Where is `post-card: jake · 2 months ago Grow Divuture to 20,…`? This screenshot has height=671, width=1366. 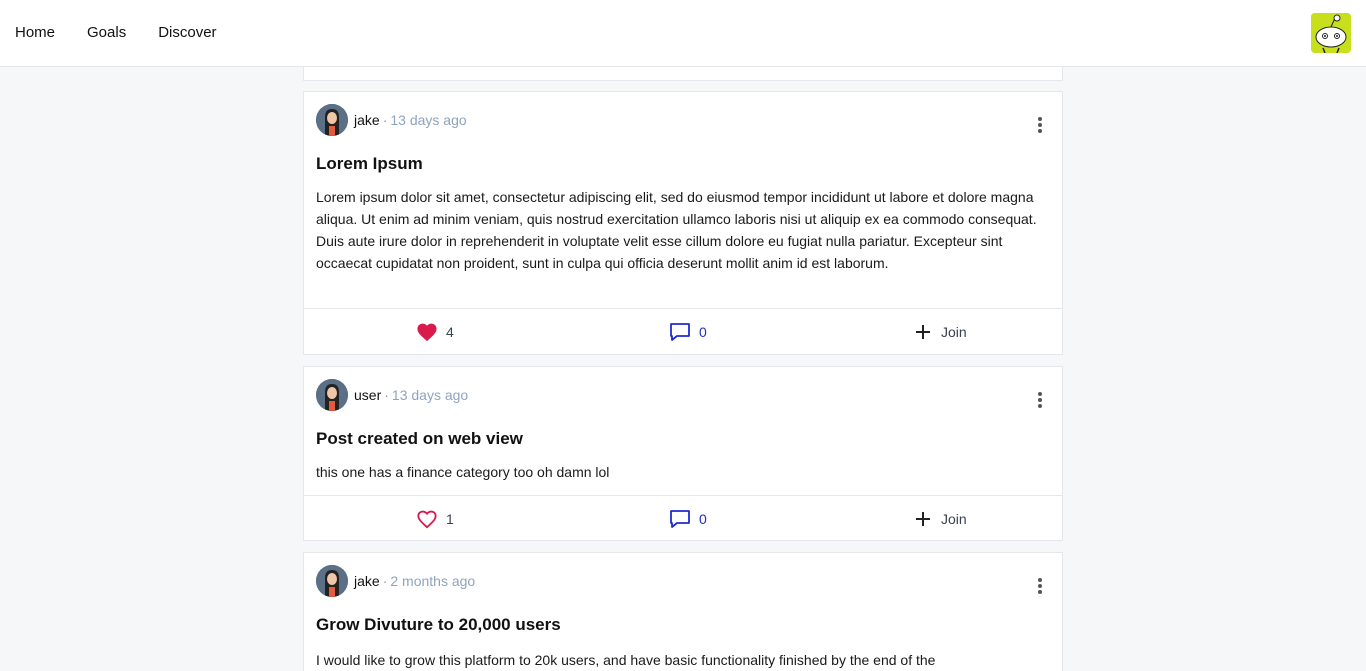 post-card: jake · 2 months ago Grow Divuture to 20,… is located at coordinates (683, 611).